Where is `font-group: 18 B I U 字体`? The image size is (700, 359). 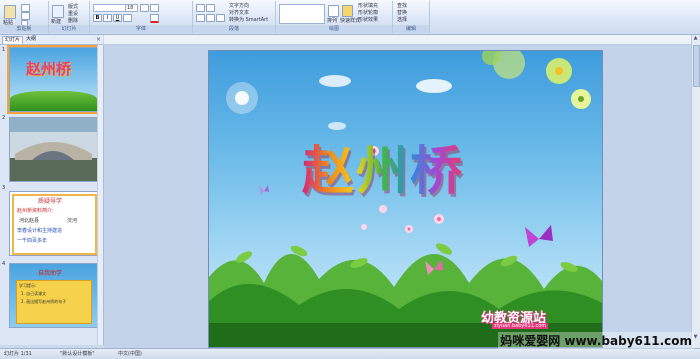
font-group: 18 B I U 字体 is located at coordinates (141, 17).